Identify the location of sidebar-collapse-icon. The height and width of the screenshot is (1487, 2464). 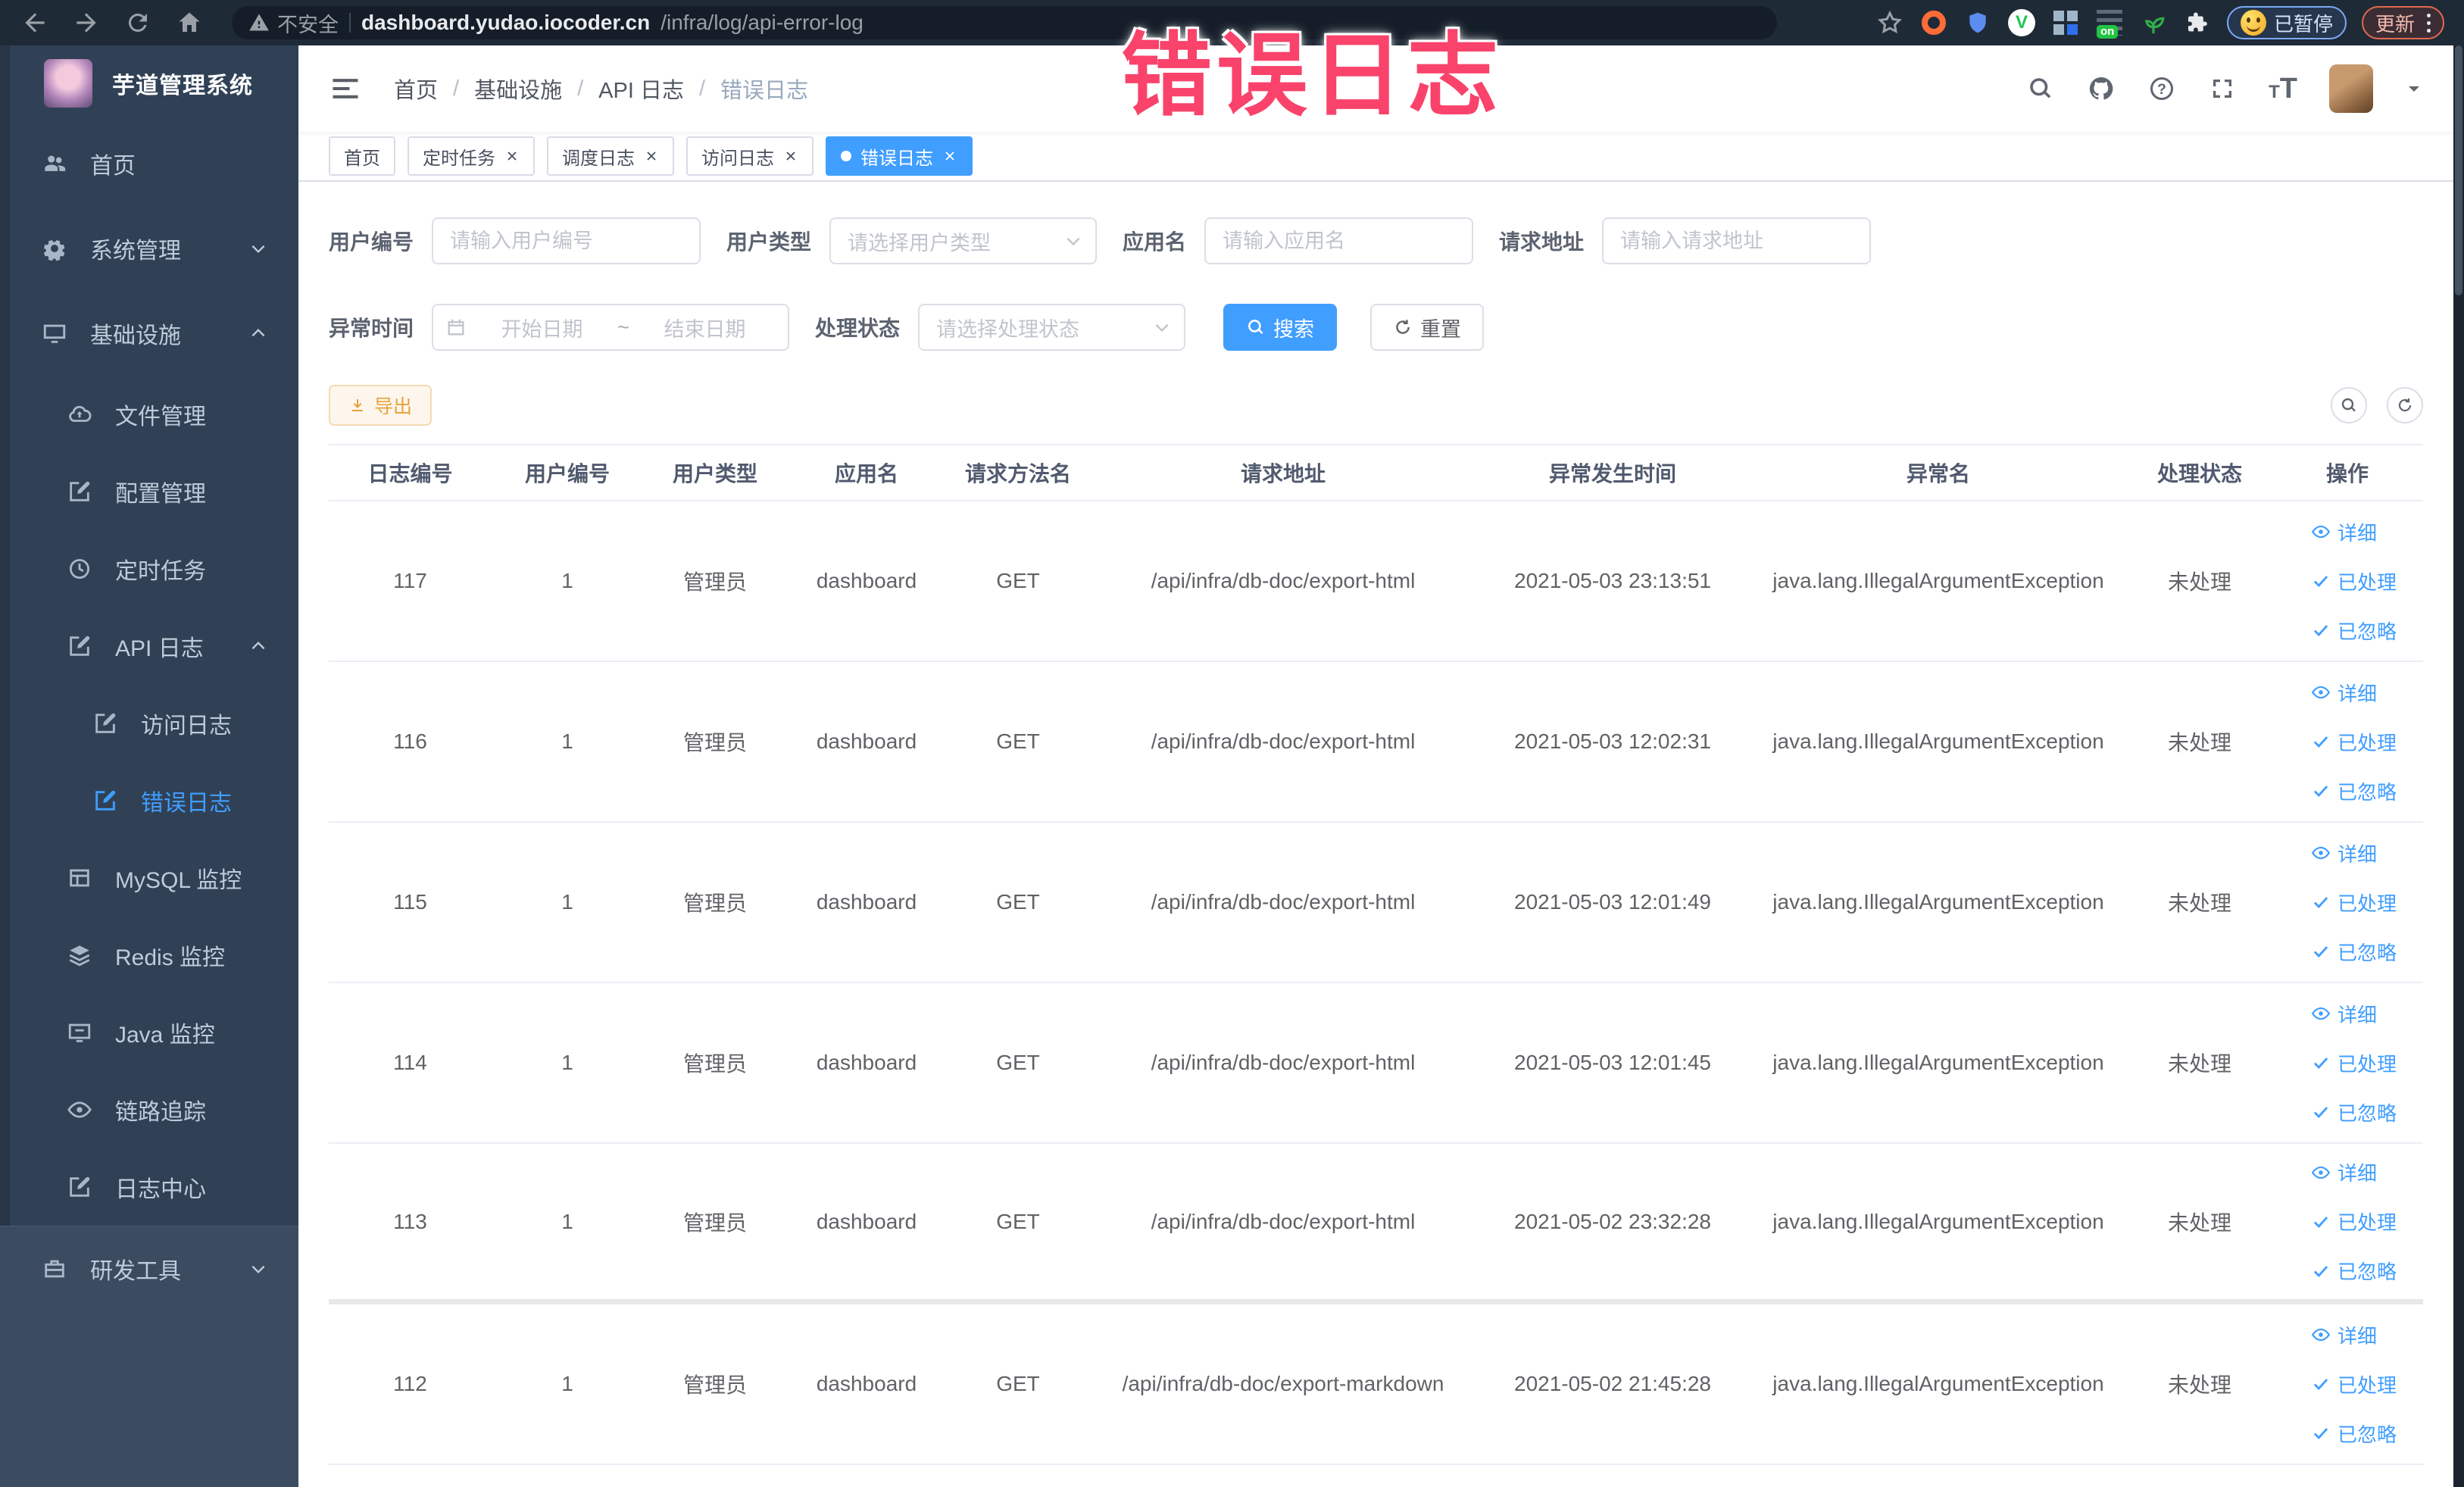
(345, 88).